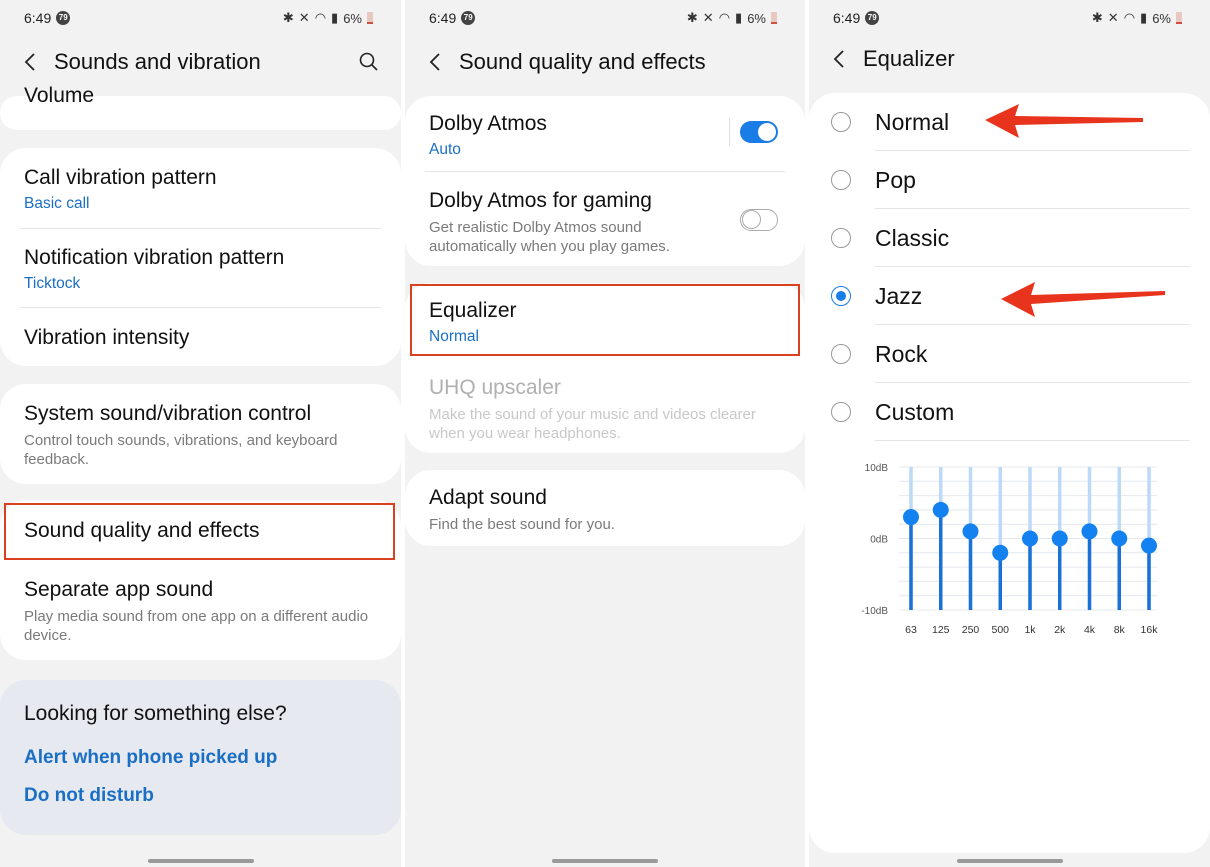 This screenshot has width=1210, height=867. I want to click on app-bar: Sounds and vibration, so click(200, 62).